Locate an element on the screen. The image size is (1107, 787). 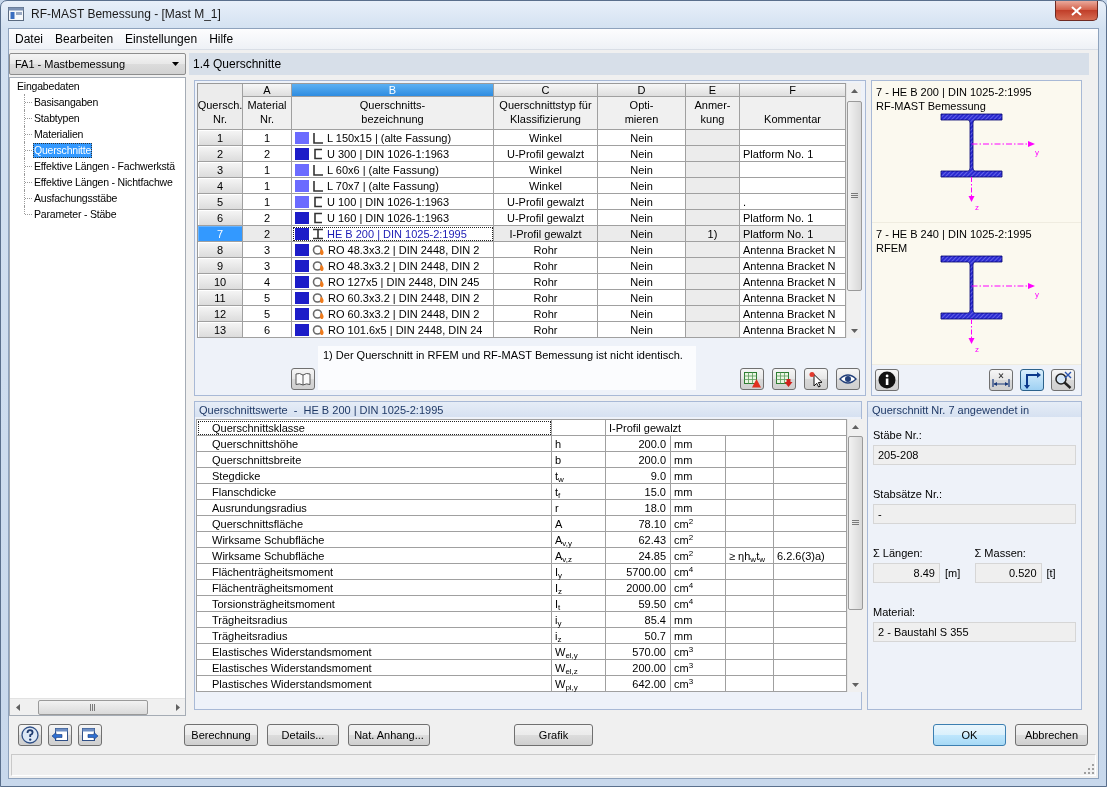
tree-item: Basisangaben is located at coordinates (66, 102).